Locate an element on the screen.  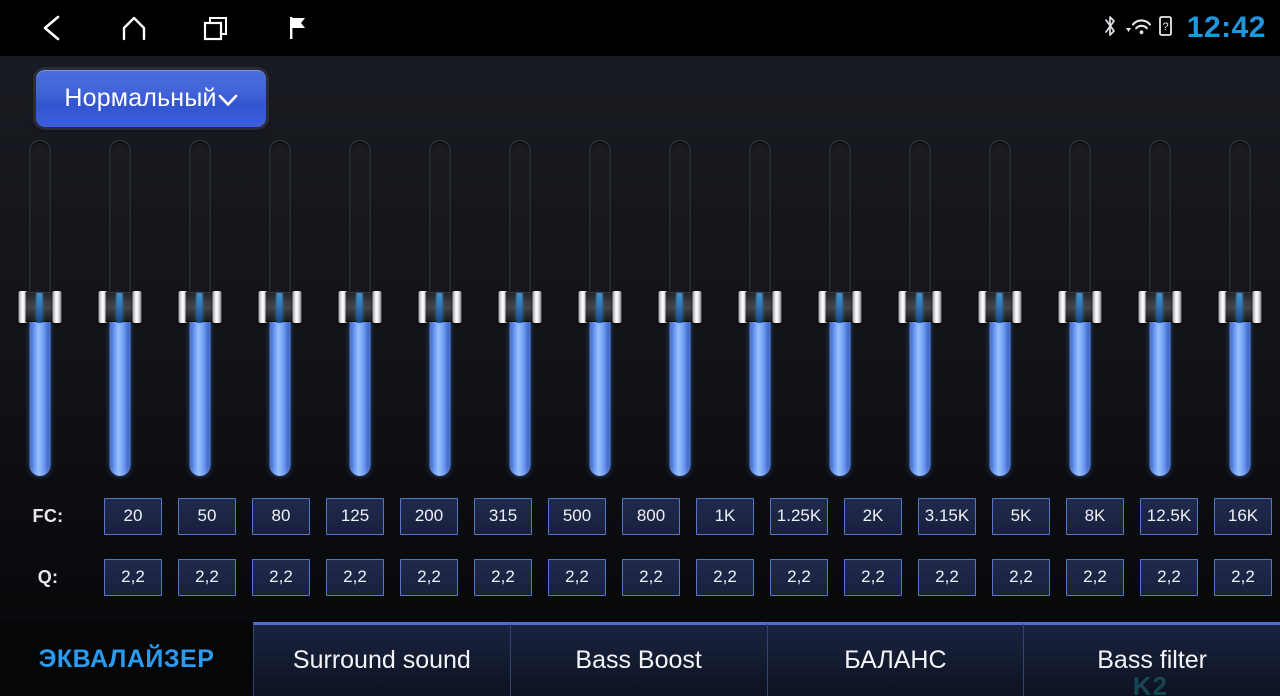
q-value-button-5: 2,2 is located at coordinates (429, 577).